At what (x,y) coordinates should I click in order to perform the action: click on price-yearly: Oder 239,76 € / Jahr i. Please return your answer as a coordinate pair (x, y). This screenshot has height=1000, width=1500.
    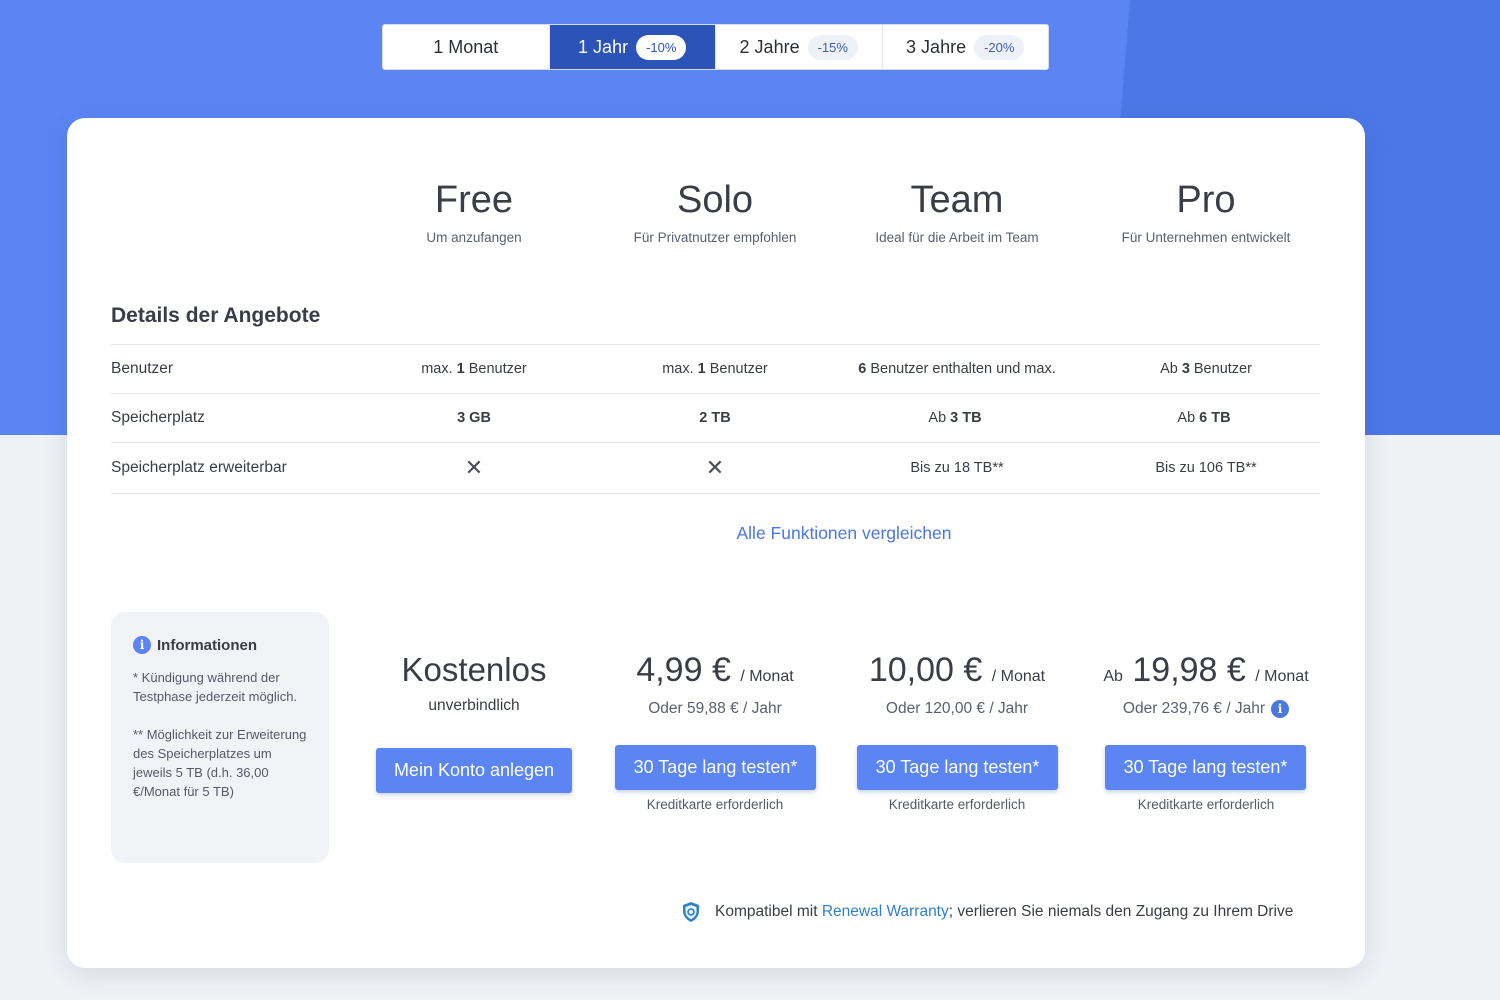
    Looking at the image, I should click on (1206, 709).